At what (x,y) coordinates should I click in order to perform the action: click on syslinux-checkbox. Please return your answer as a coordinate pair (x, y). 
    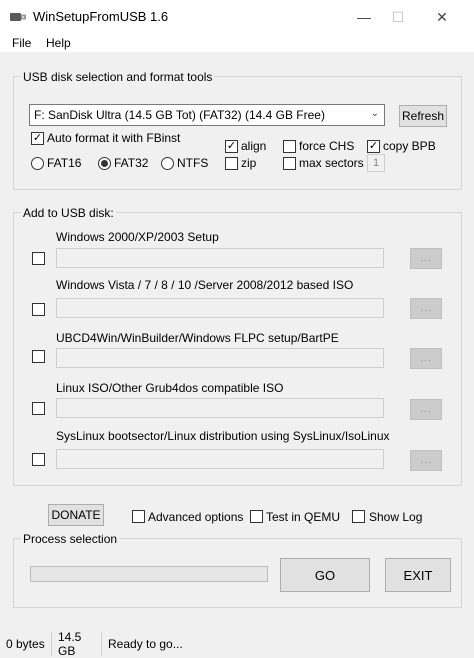
    Looking at the image, I should click on (38, 459).